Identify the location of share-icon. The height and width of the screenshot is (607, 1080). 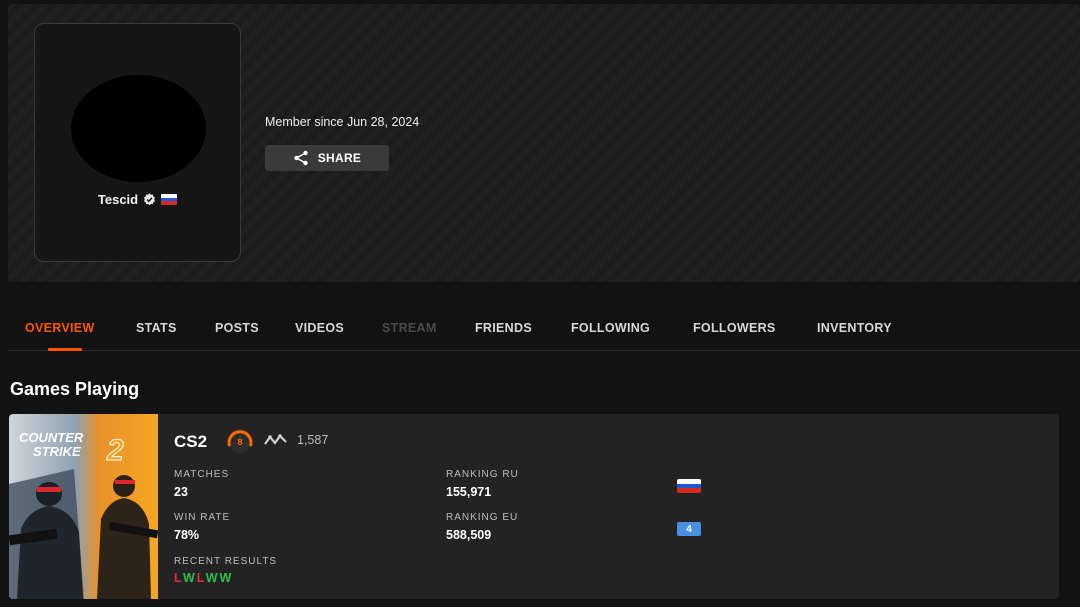
(301, 158).